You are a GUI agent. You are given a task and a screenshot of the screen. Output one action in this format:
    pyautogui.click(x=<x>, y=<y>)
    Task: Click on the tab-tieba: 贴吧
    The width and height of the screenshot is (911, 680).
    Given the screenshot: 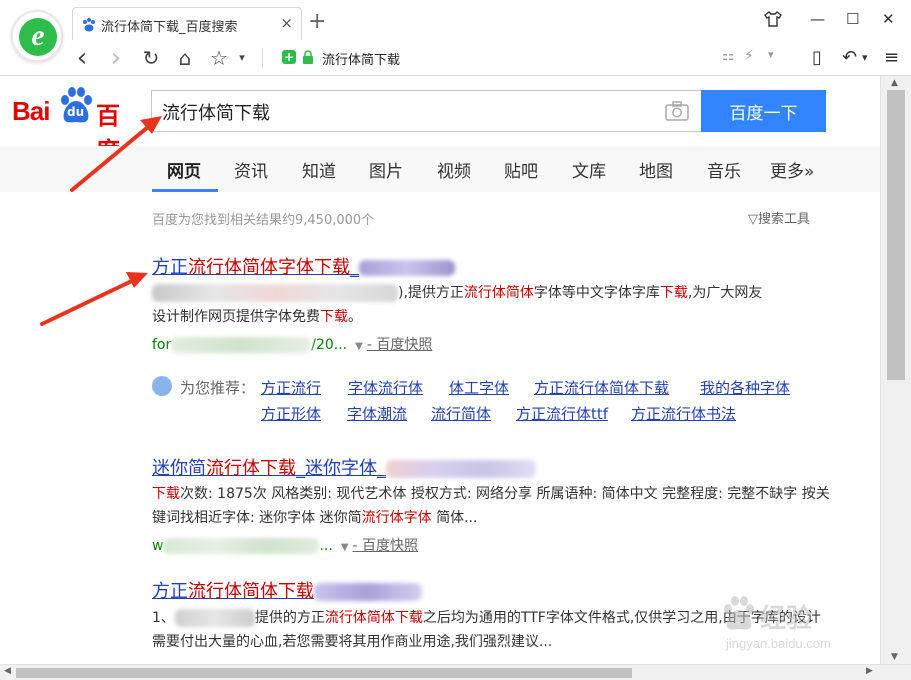 What is the action you would take?
    pyautogui.click(x=521, y=169)
    